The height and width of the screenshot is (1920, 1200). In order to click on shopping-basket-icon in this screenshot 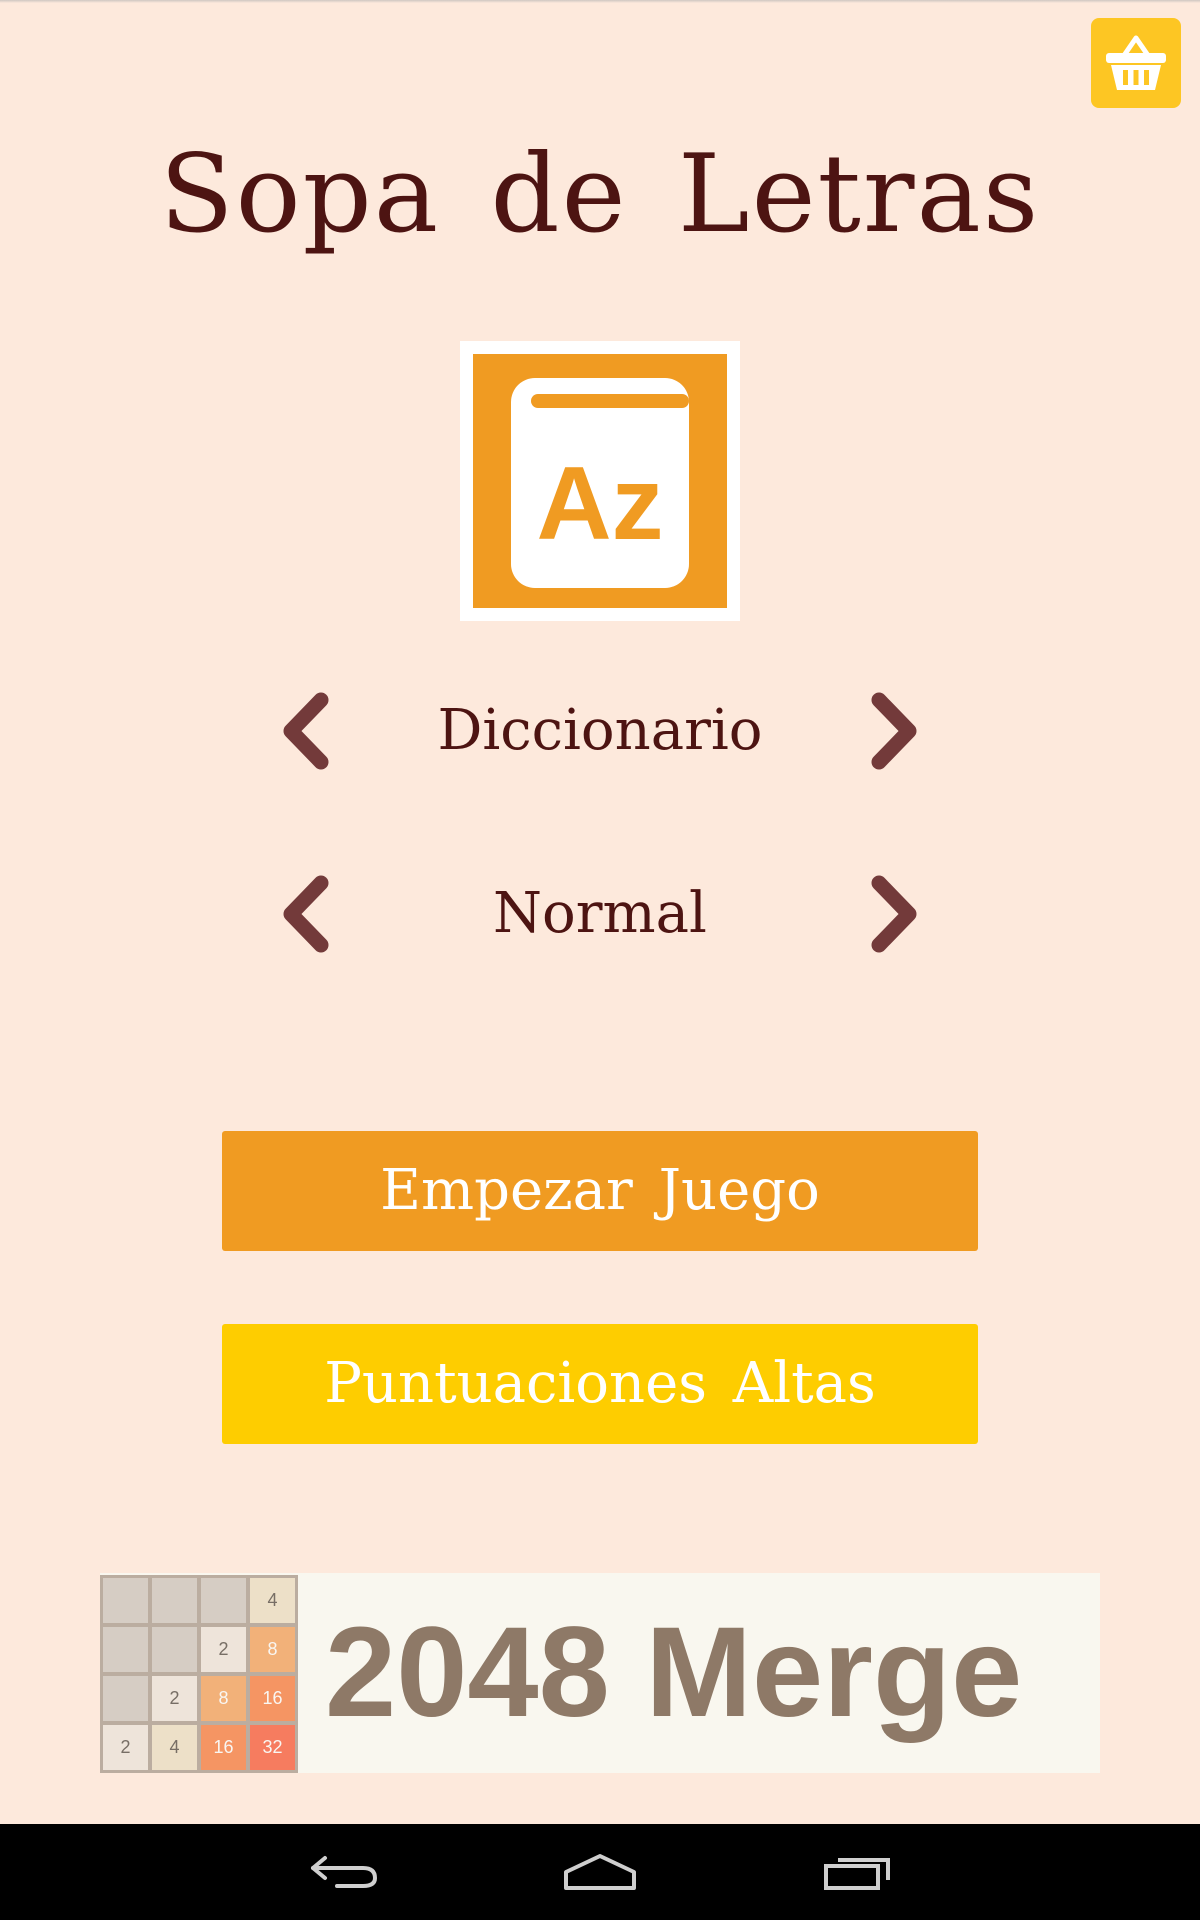, I will do `click(1136, 62)`.